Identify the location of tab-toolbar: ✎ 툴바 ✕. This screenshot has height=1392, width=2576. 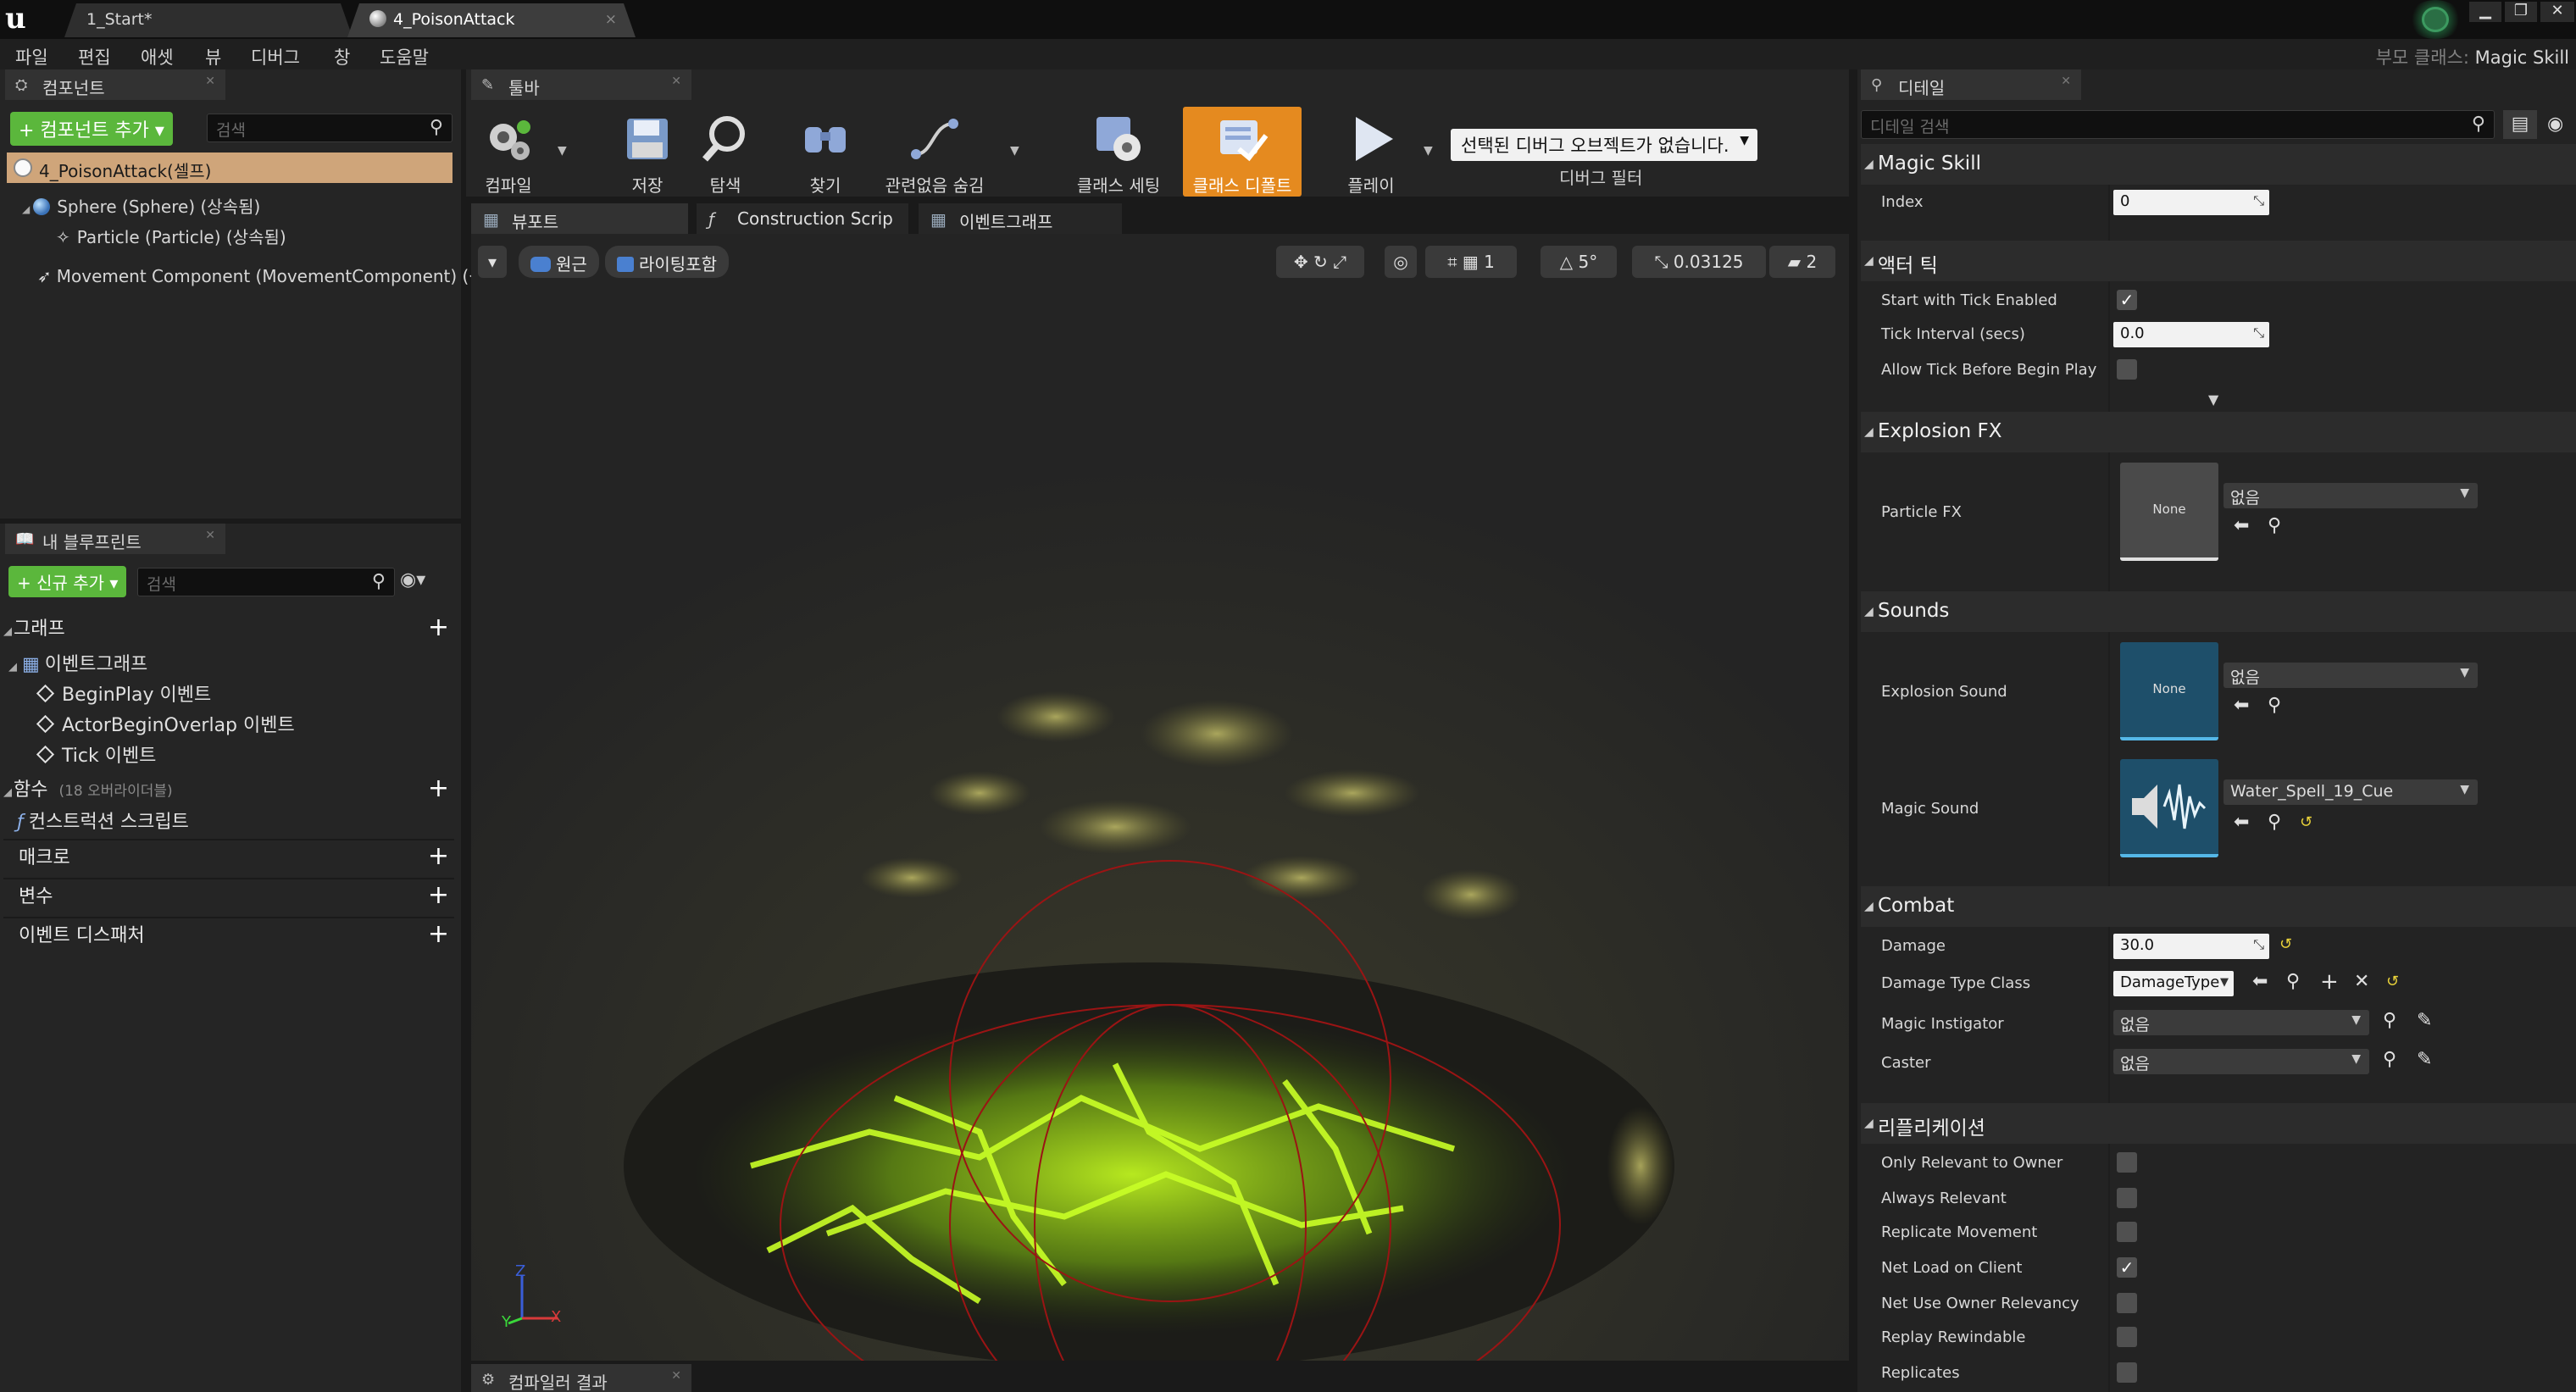
(581, 84).